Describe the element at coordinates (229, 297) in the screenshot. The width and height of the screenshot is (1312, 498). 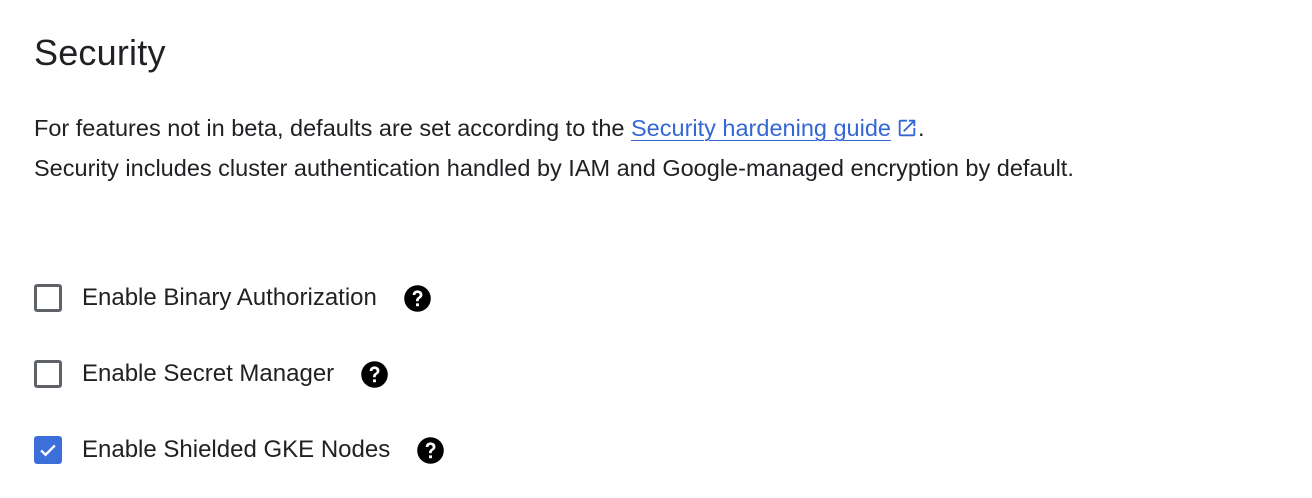
I see `option-label: Enable Binary Authorization` at that location.